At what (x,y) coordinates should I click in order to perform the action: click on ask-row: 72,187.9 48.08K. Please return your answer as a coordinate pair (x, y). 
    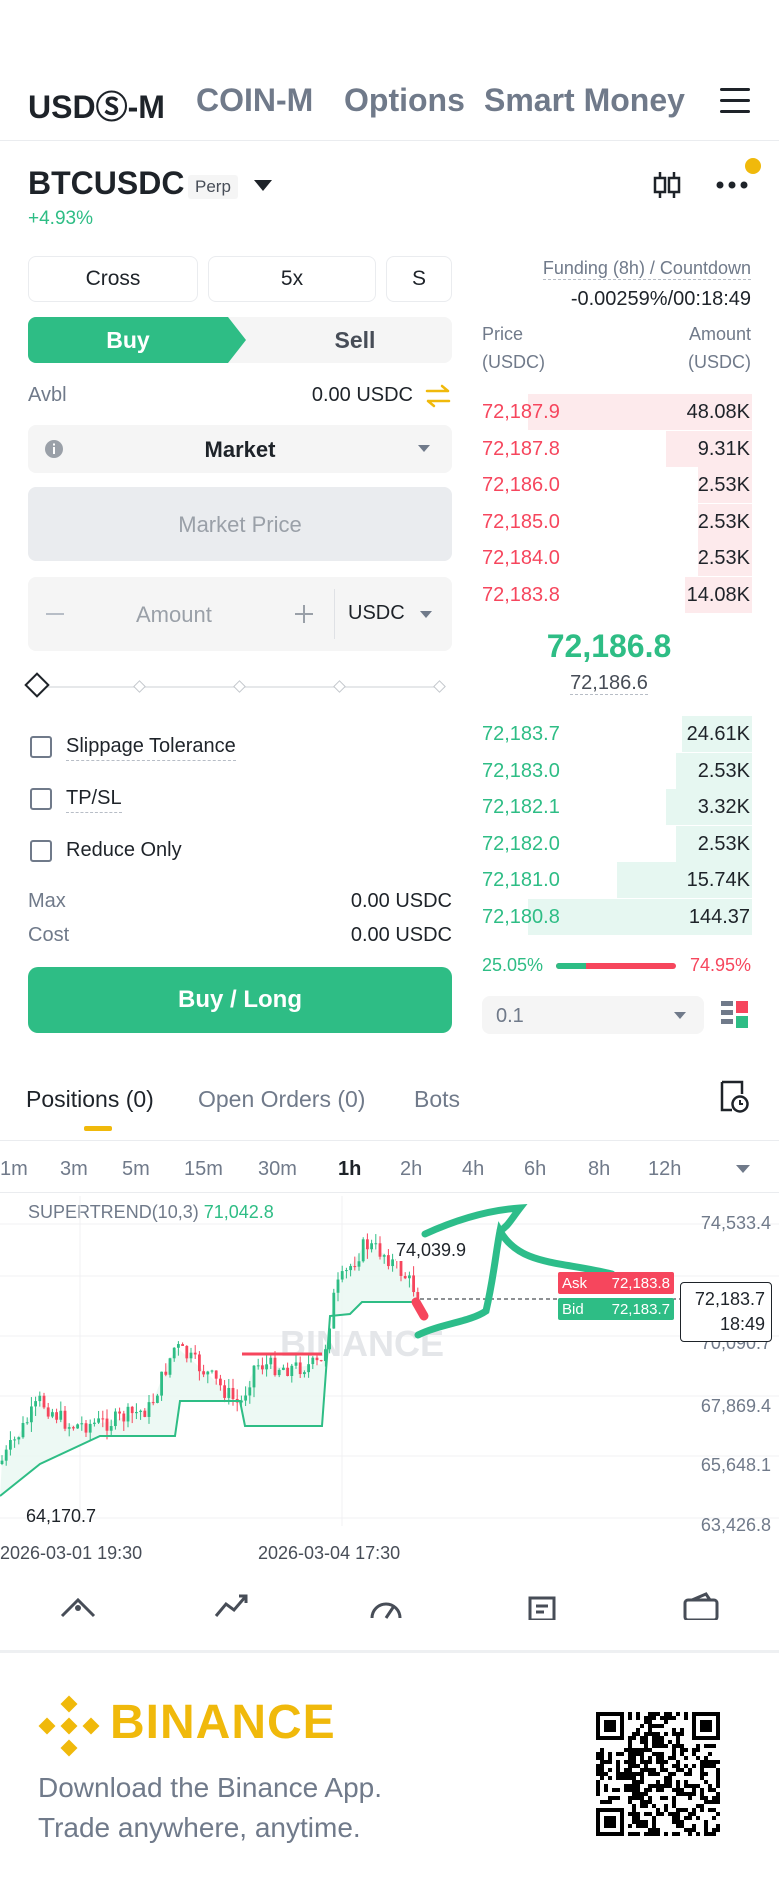
    Looking at the image, I should click on (617, 412).